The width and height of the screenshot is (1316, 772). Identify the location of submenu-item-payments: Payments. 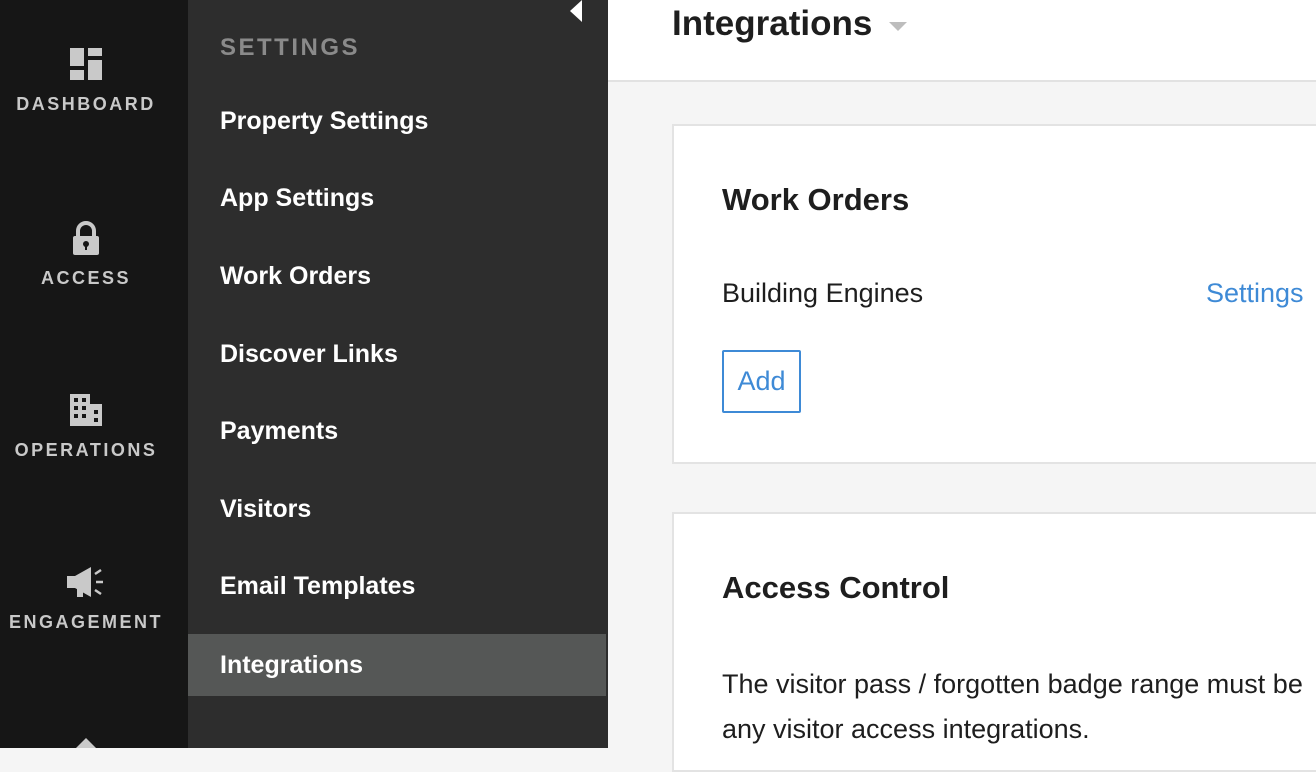
(397, 431).